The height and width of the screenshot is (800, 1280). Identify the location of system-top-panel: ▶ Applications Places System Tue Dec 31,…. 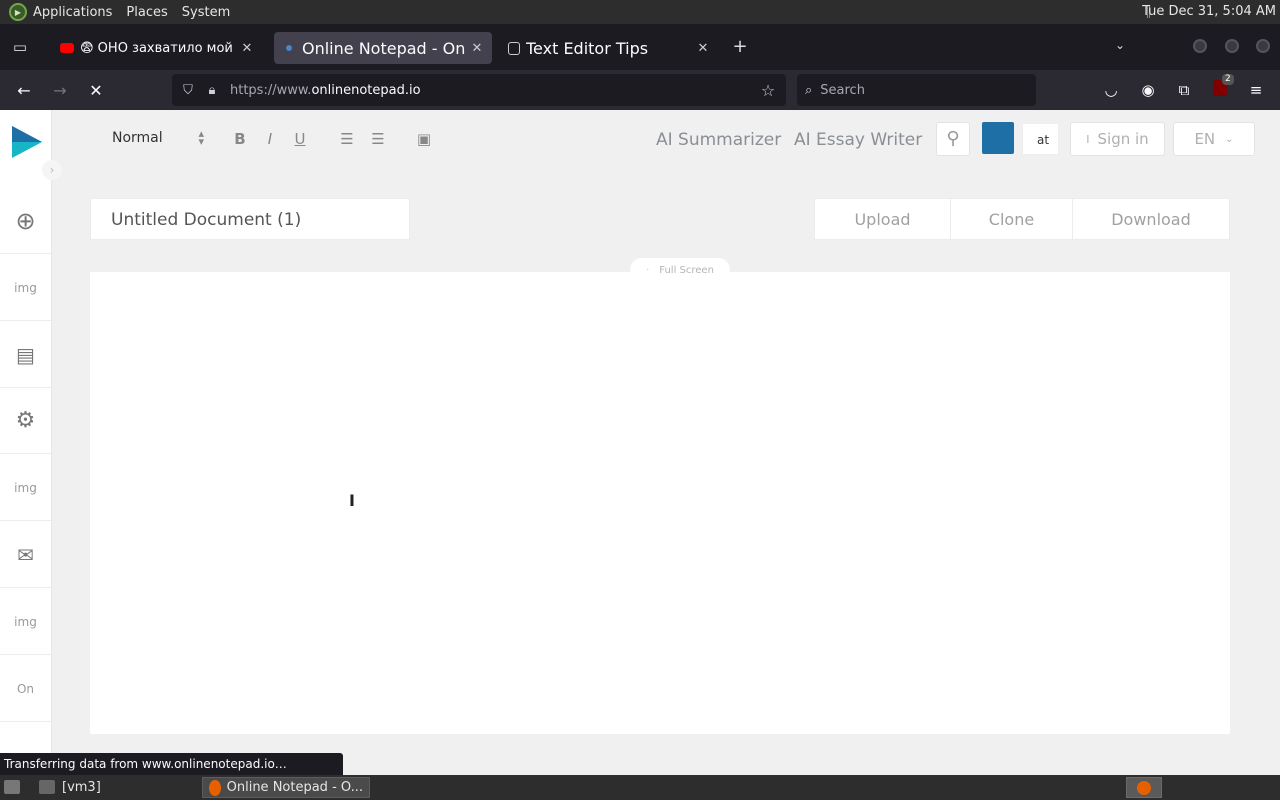
(640, 12).